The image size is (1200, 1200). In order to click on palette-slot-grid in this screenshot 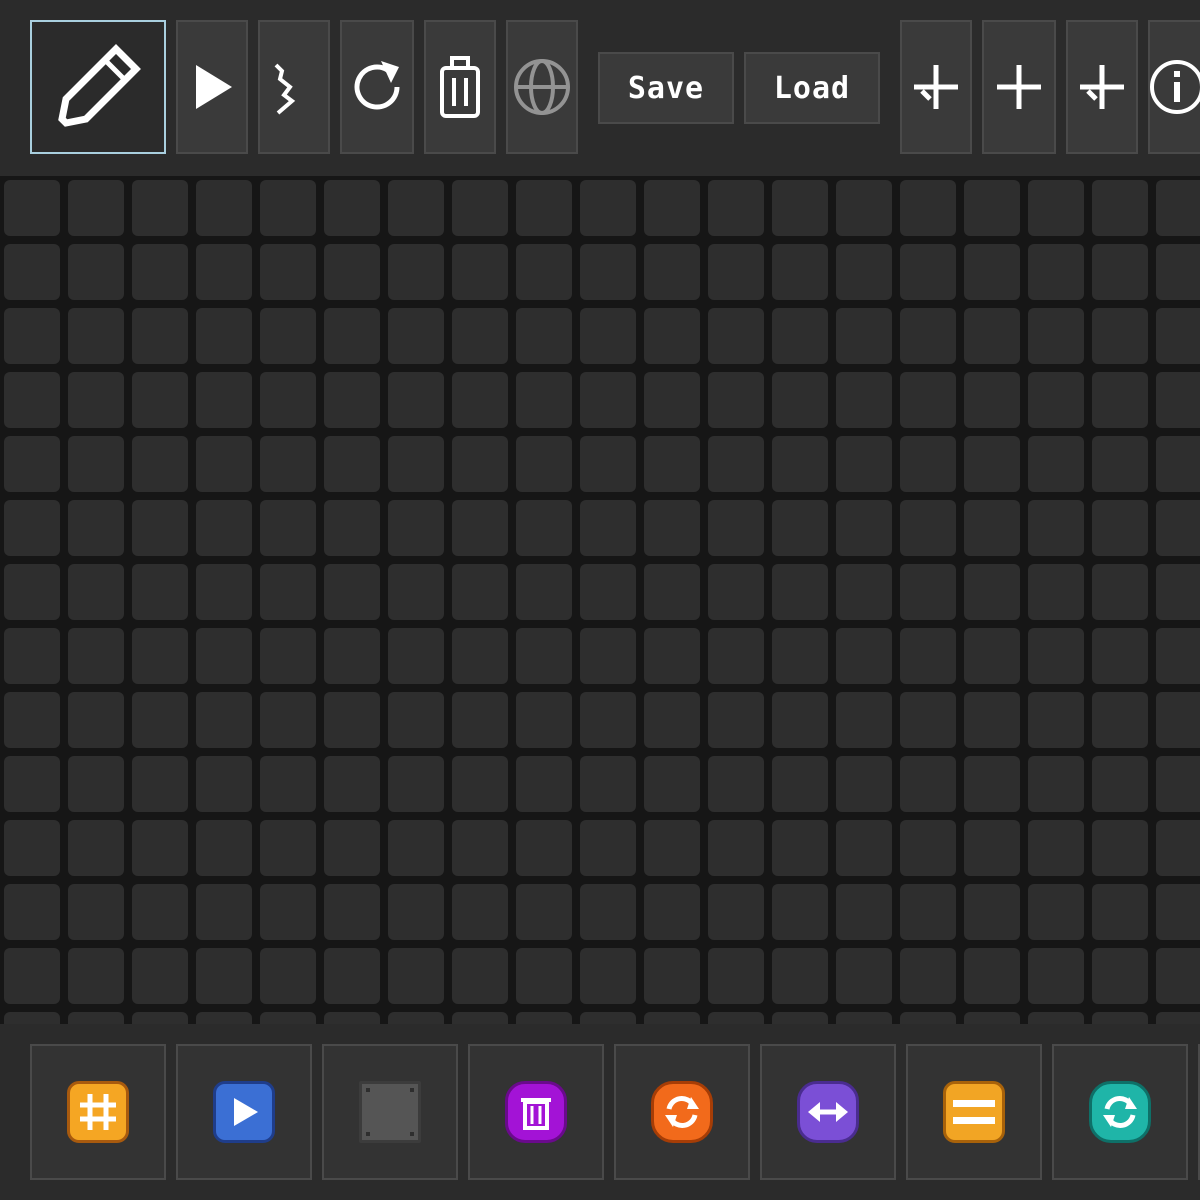, I will do `click(98, 1112)`.